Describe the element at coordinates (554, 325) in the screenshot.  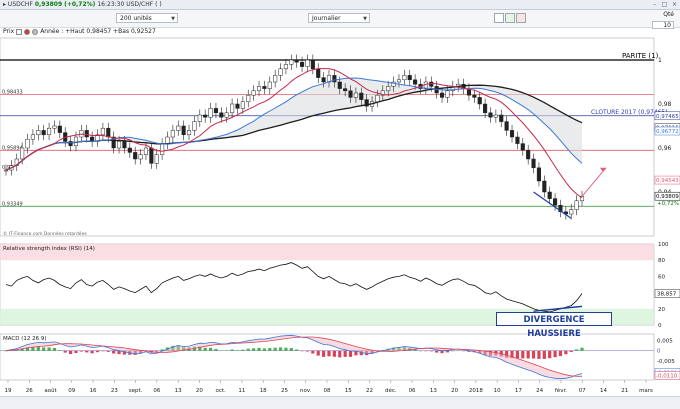
I see `divergence-label: DIVERGENCE HAUSSIERE` at that location.